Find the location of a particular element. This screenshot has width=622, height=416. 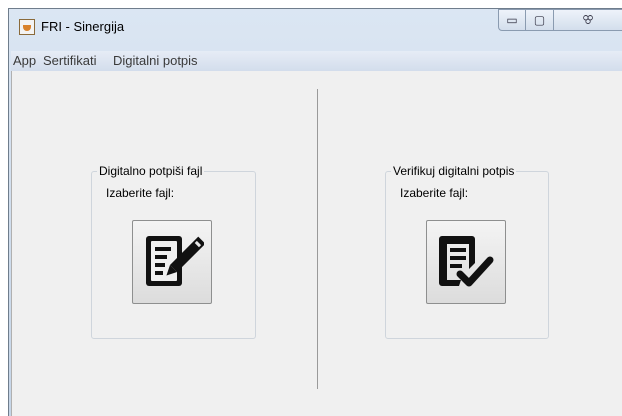

maximize-button: ▢ is located at coordinates (540, 20).